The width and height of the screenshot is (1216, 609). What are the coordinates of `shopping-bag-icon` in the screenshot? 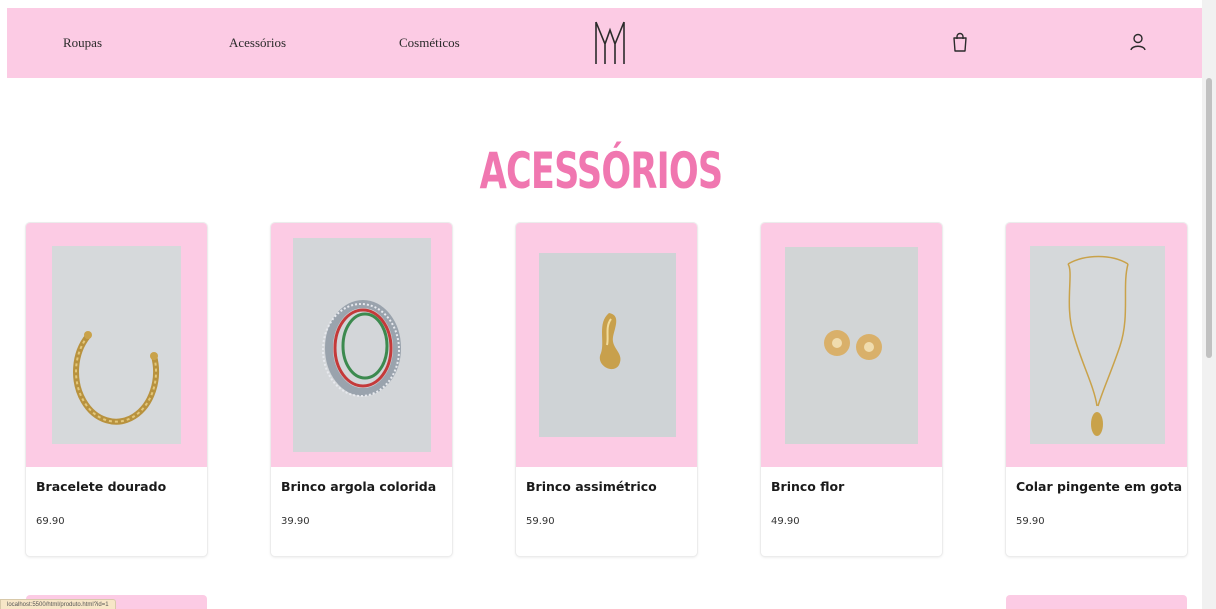 It's located at (960, 42).